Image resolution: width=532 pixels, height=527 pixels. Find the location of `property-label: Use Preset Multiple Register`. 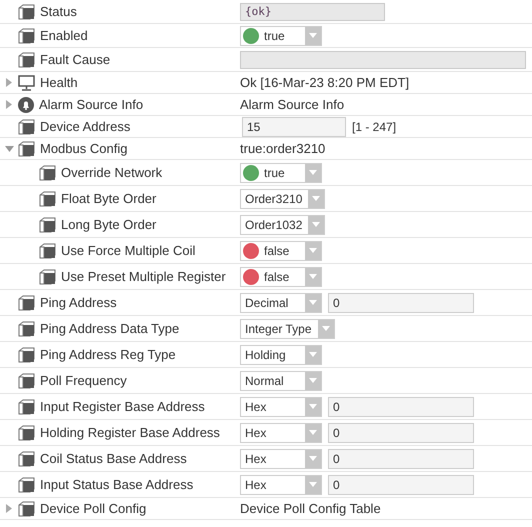

property-label: Use Preset Multiple Register is located at coordinates (143, 276).